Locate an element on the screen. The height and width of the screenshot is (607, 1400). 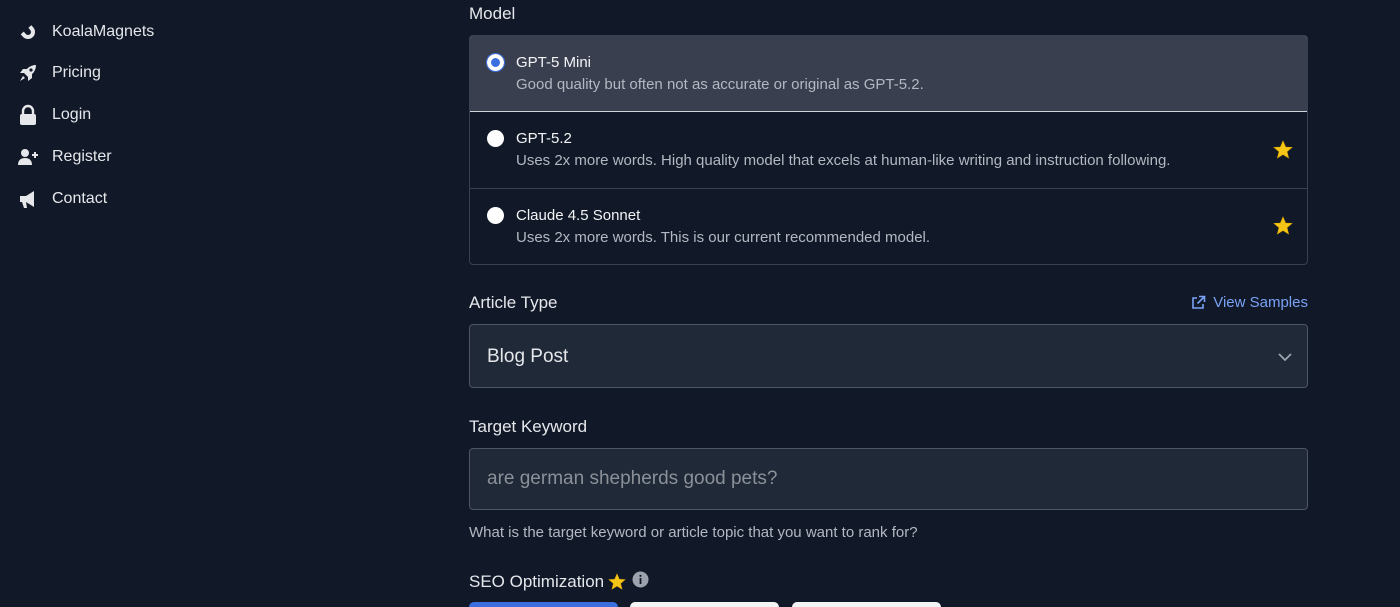
article-type-value: Blog Post is located at coordinates (528, 356).